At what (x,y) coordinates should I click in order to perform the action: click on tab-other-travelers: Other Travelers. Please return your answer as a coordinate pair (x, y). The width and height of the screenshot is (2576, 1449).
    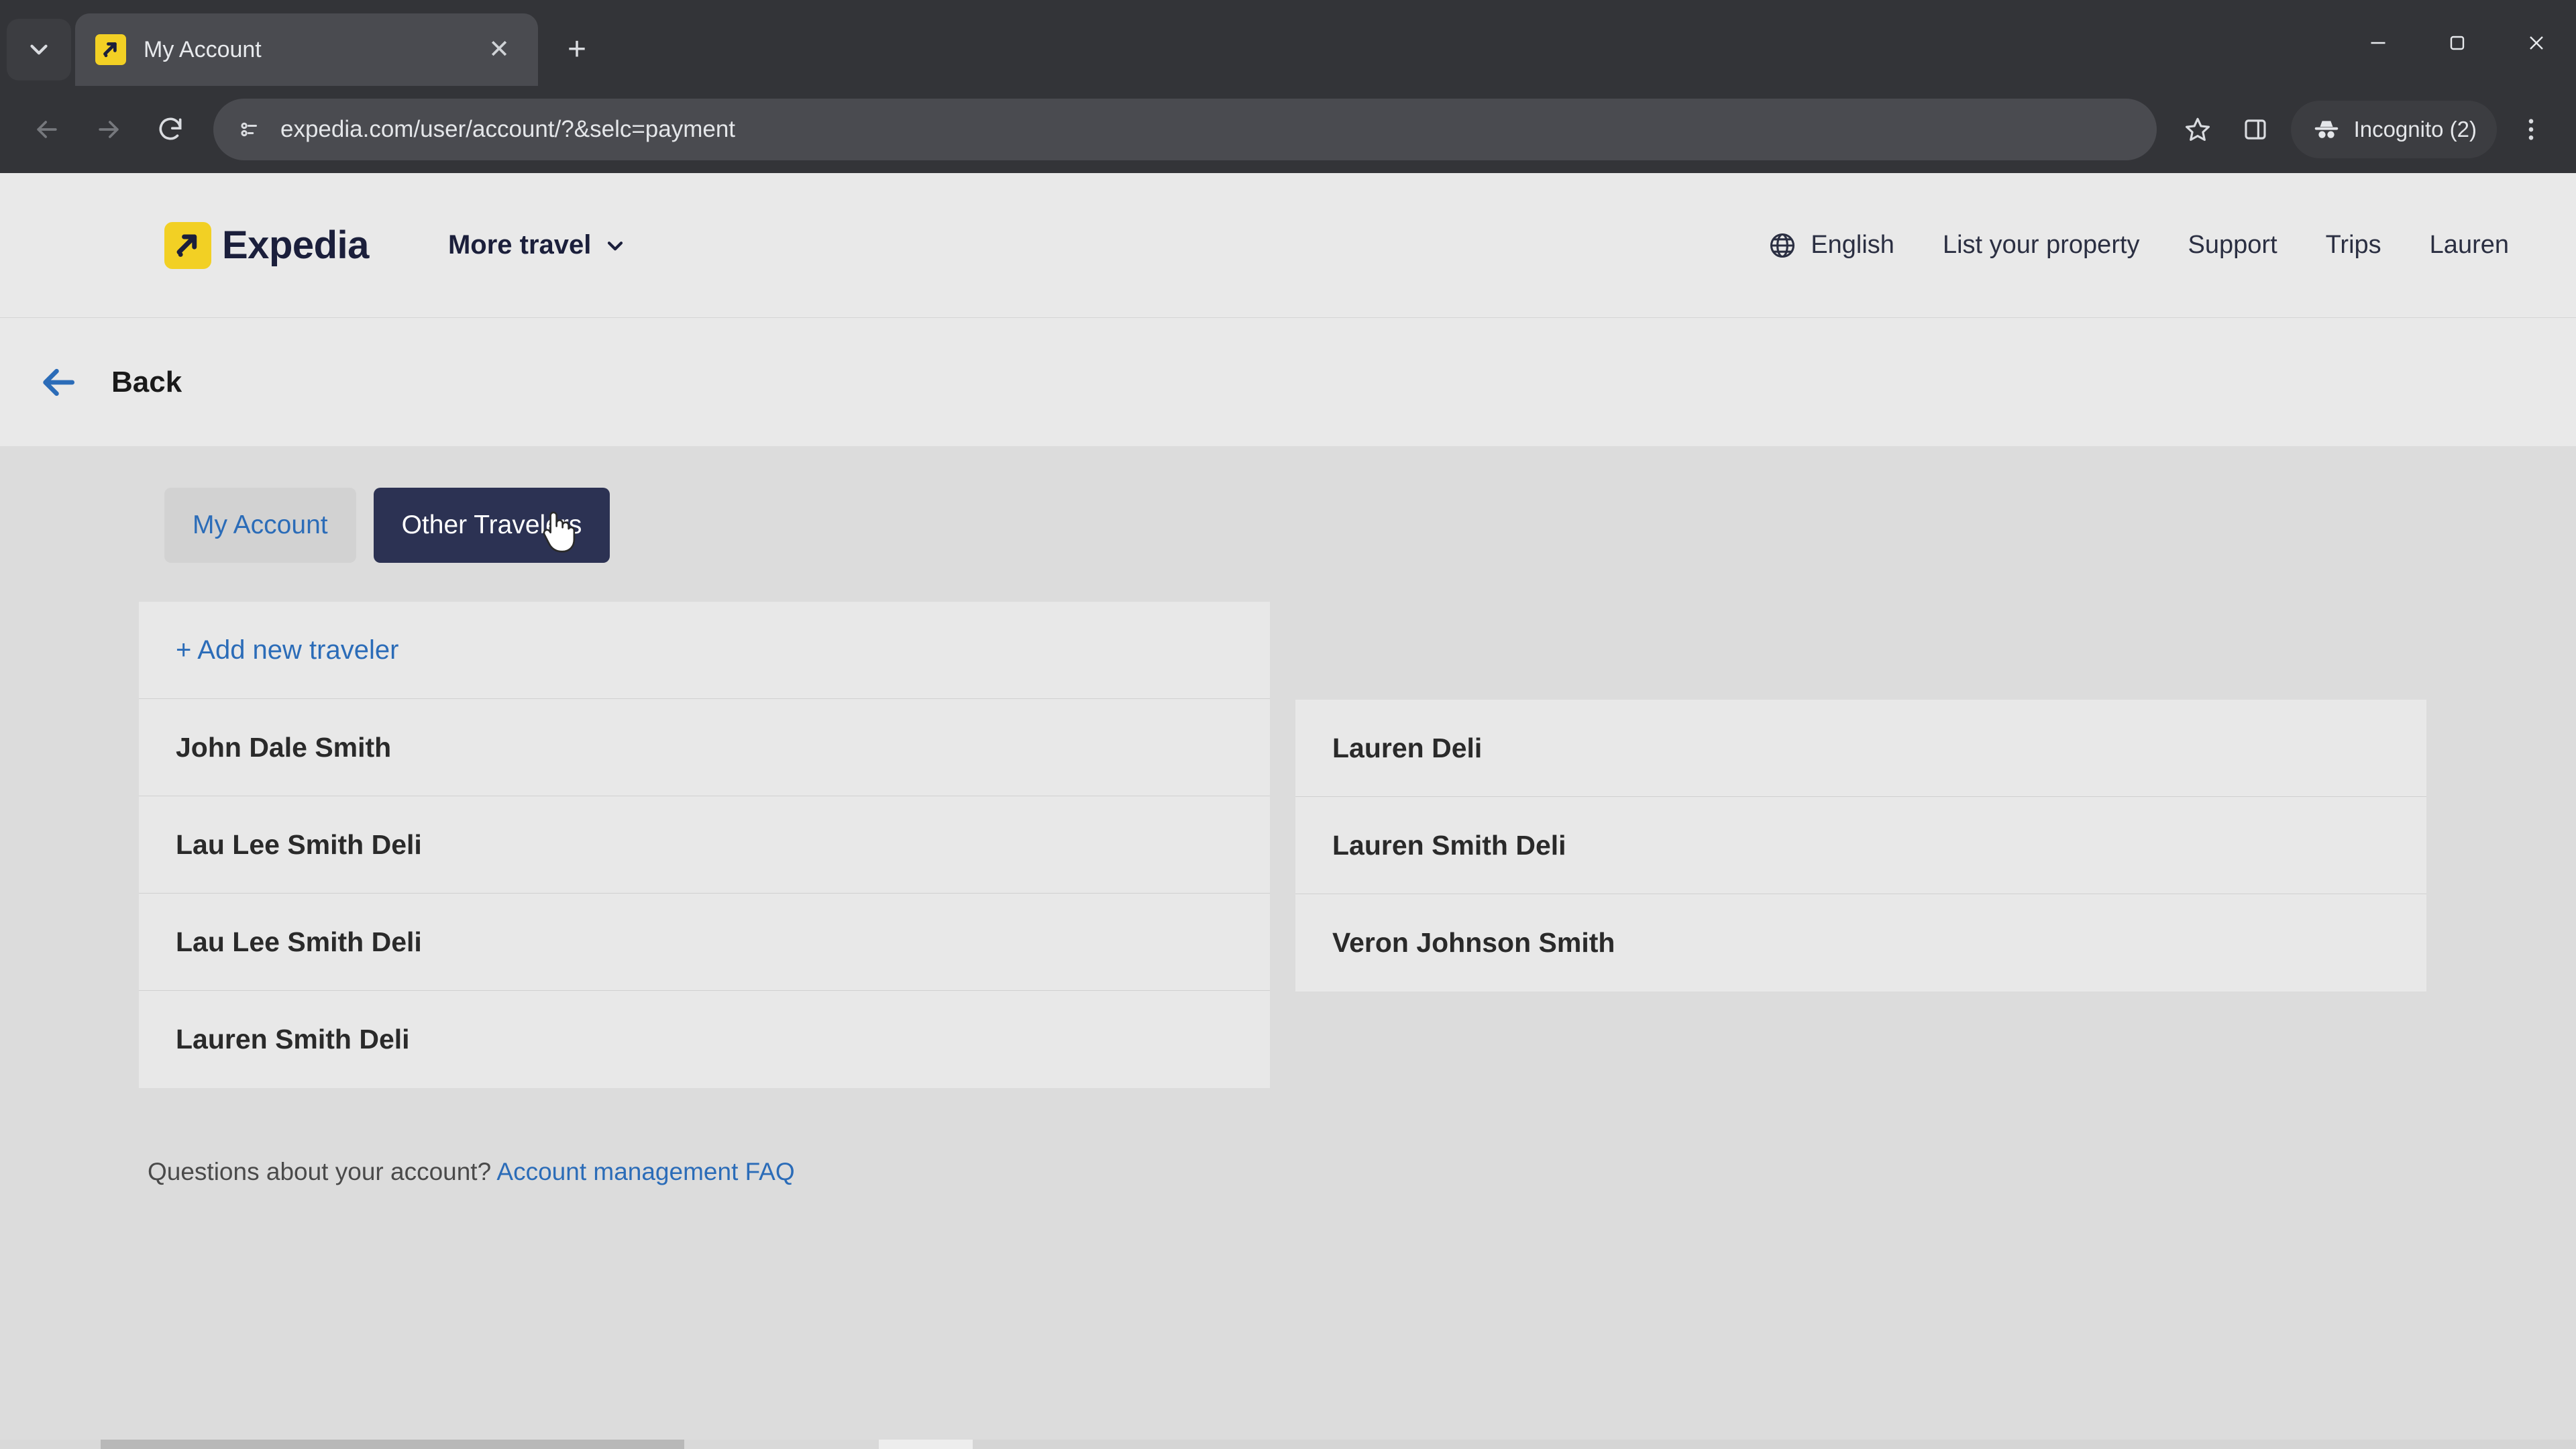
    Looking at the image, I should click on (491, 525).